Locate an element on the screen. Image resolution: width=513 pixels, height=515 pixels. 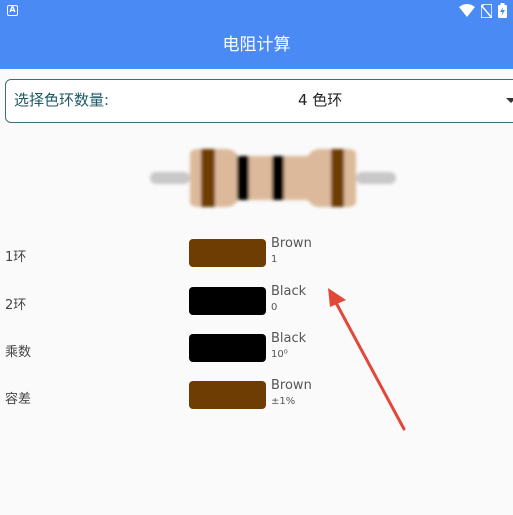
band-label: 乘数 is located at coordinates (18, 352).